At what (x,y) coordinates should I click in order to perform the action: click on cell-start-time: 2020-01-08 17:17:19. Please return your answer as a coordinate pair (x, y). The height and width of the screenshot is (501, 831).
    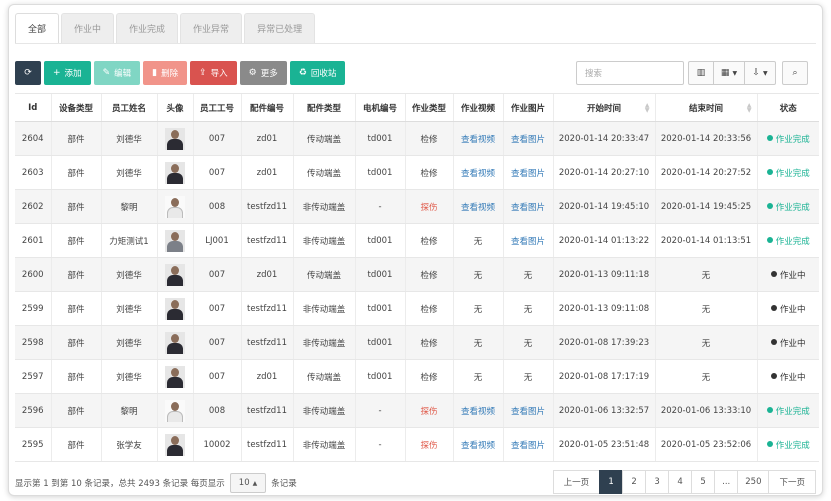
    Looking at the image, I should click on (603, 376).